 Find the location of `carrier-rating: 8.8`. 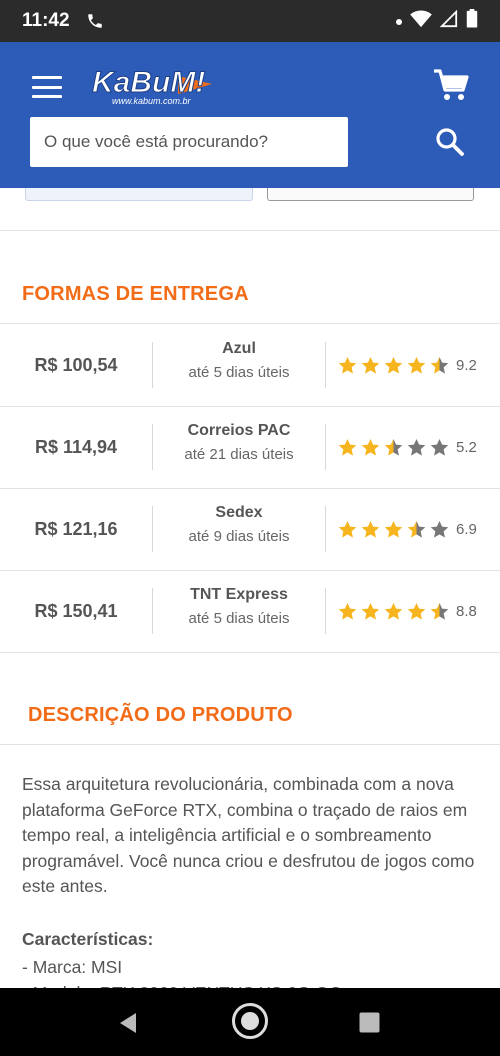

carrier-rating: 8.8 is located at coordinates (407, 611).